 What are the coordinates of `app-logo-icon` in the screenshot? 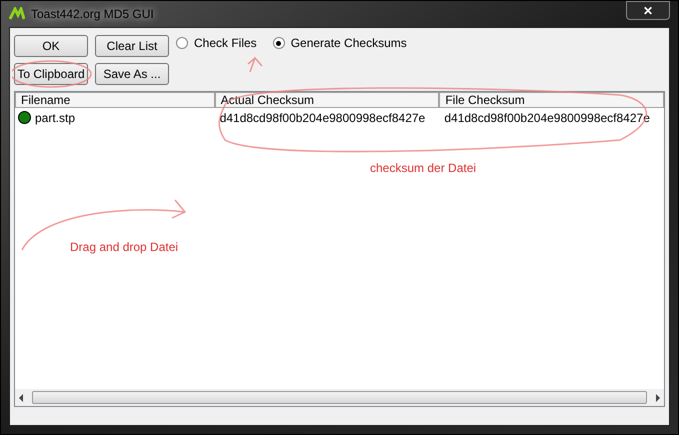 It's located at (17, 14).